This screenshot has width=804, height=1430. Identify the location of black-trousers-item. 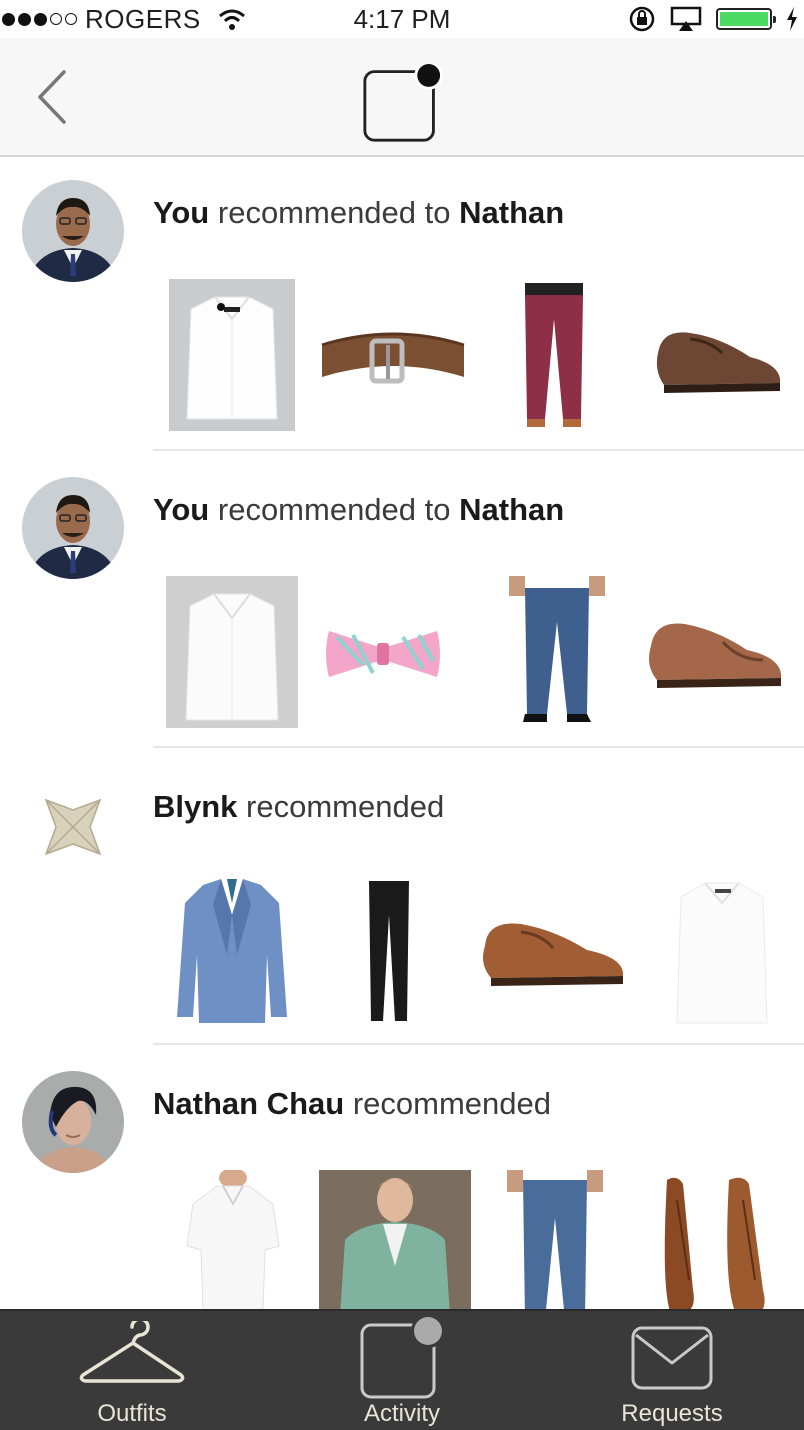
(389, 950).